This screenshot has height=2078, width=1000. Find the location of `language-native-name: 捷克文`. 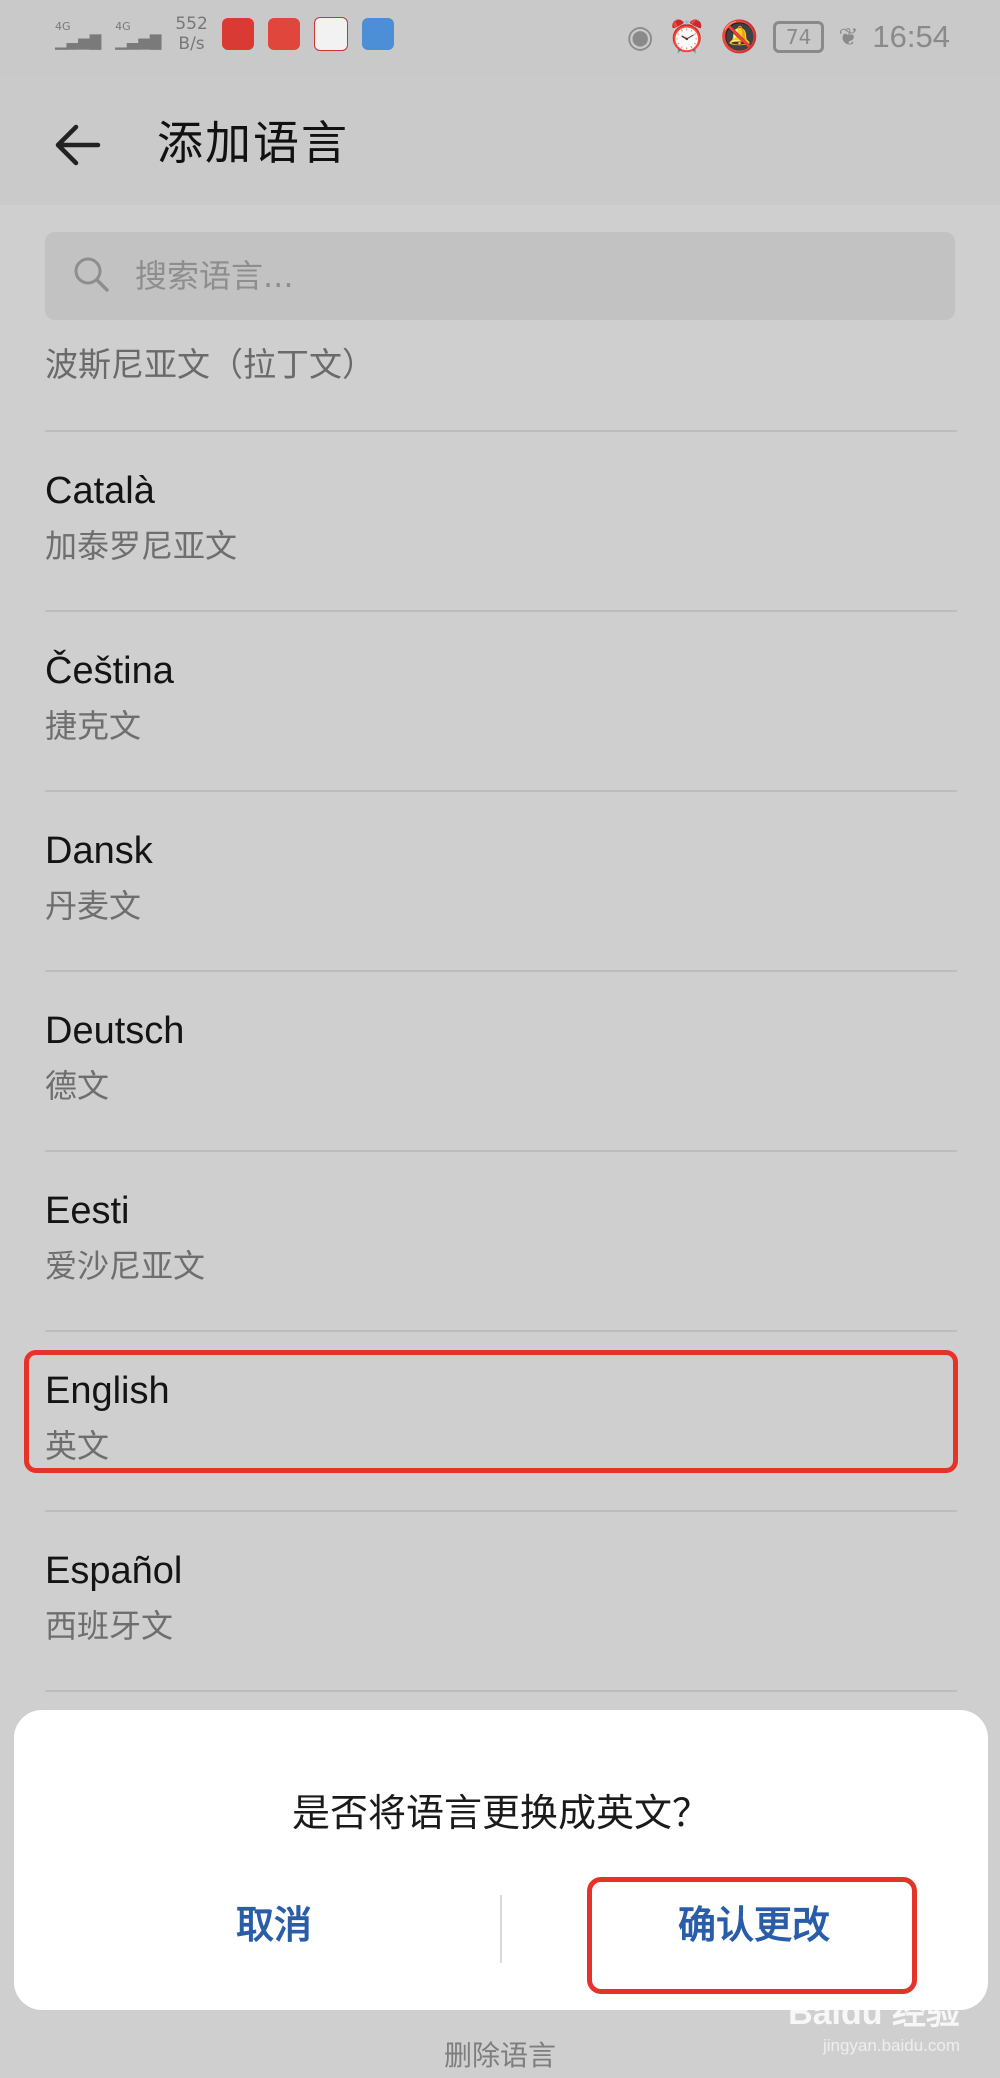

language-native-name: 捷克文 is located at coordinates (93, 726).